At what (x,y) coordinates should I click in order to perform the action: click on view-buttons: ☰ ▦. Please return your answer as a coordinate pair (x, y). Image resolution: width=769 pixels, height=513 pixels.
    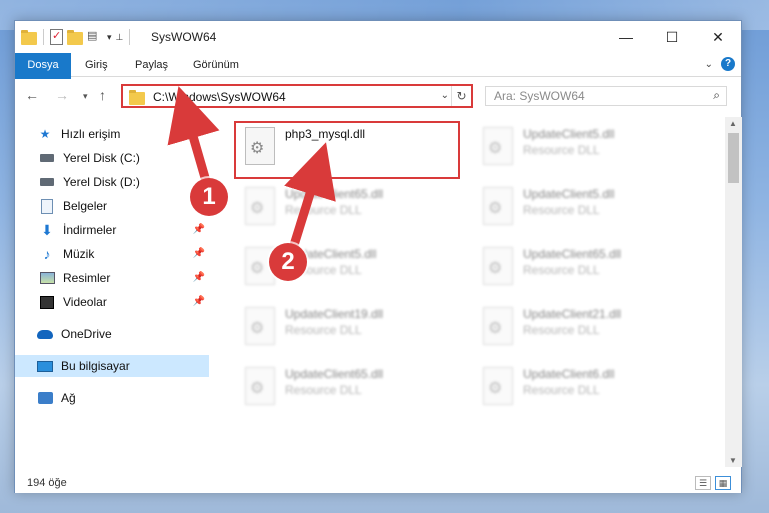
    Looking at the image, I should click on (713, 483).